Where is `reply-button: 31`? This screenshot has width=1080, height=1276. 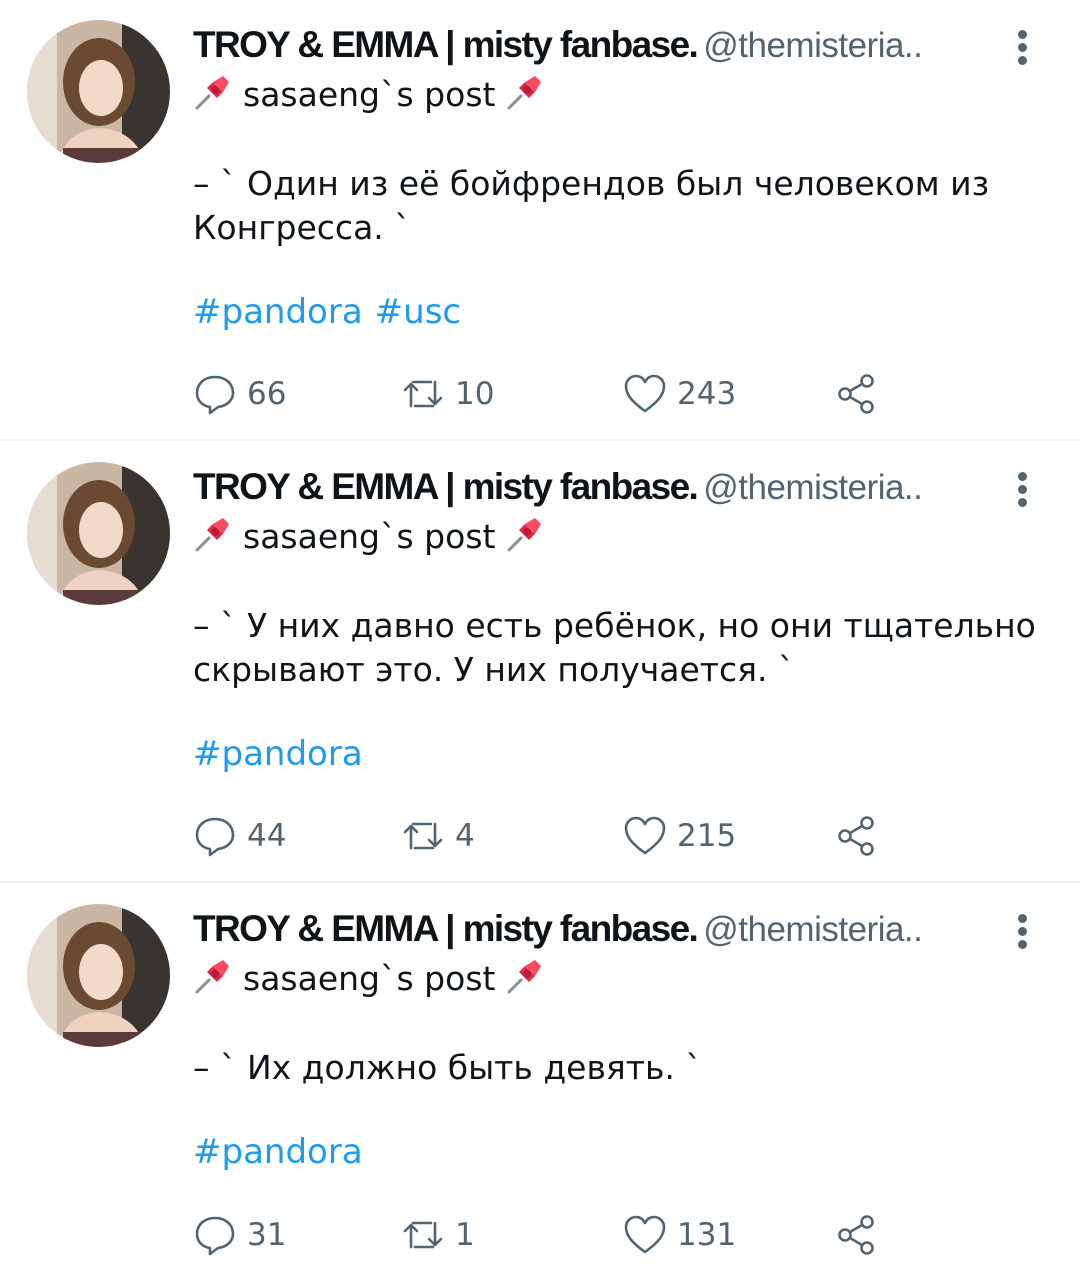
reply-button: 31 is located at coordinates (239, 1235).